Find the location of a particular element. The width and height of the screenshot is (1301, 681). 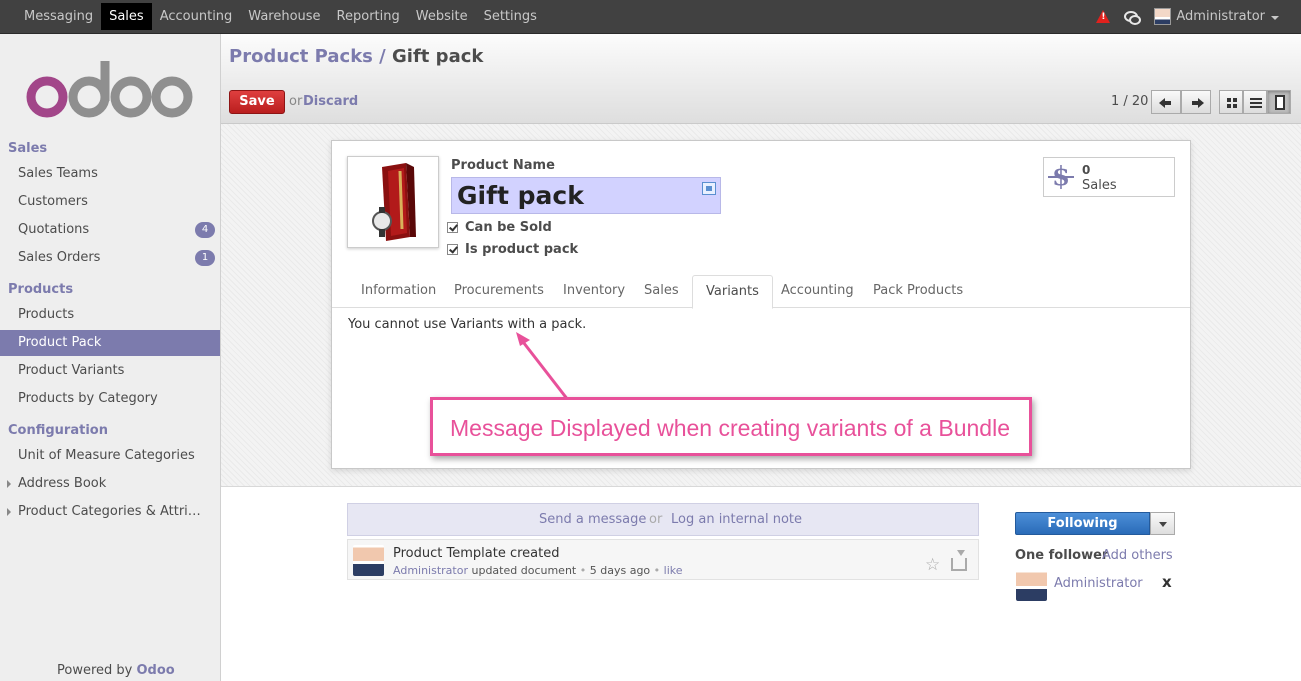

menu-warehouse: Warehouse is located at coordinates (284, 16).